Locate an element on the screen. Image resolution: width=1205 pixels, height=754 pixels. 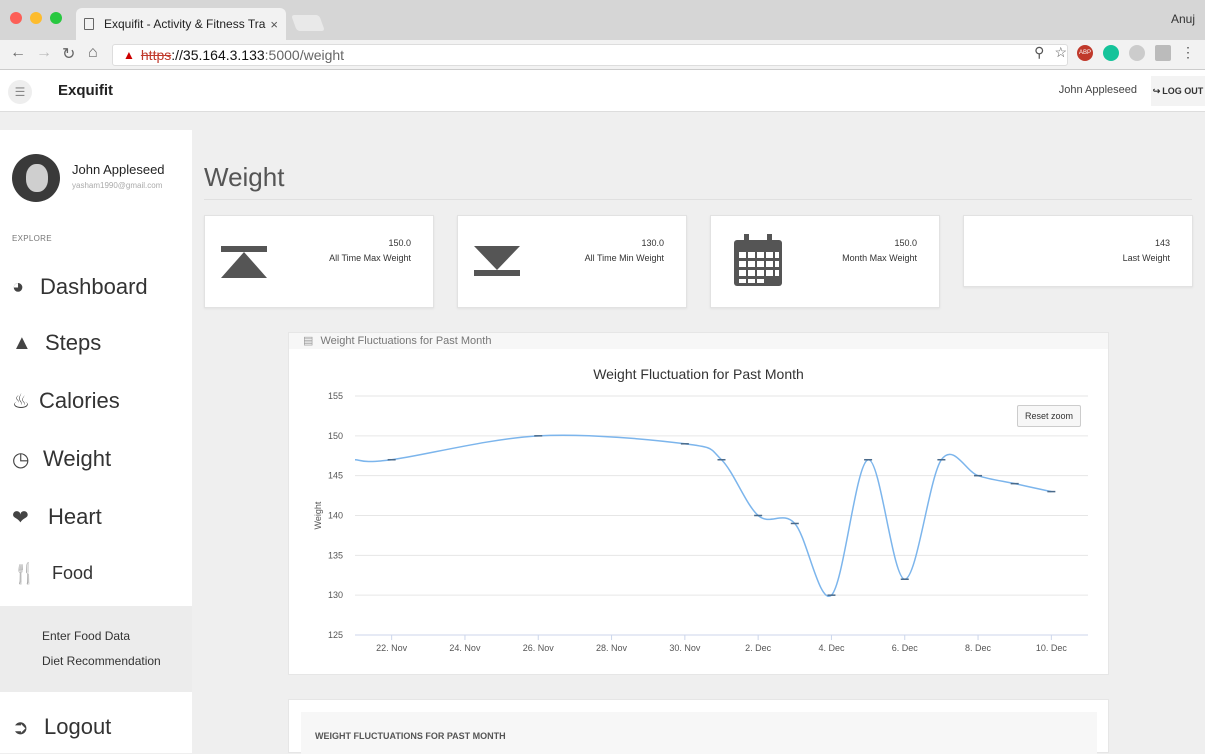
toolbar-right: ⚲ ☆ ABP ⋮ is located at coordinates (1114, 52).